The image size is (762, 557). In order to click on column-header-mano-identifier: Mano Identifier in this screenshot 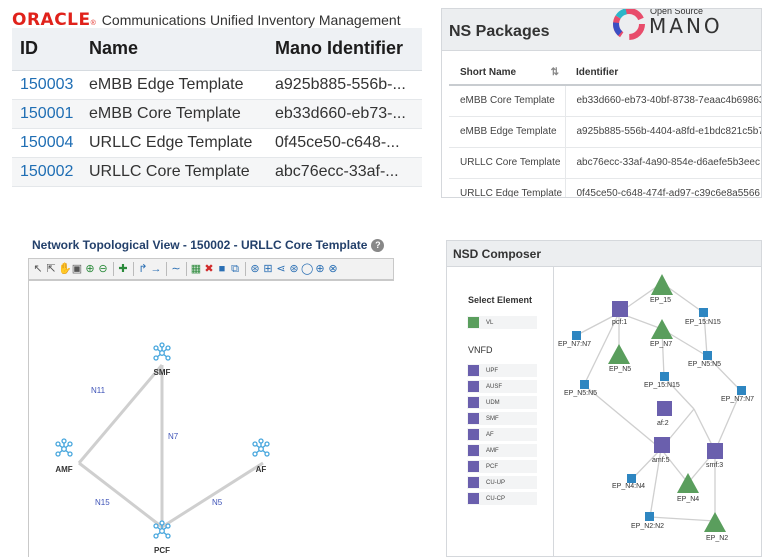, I will do `click(344, 49)`.